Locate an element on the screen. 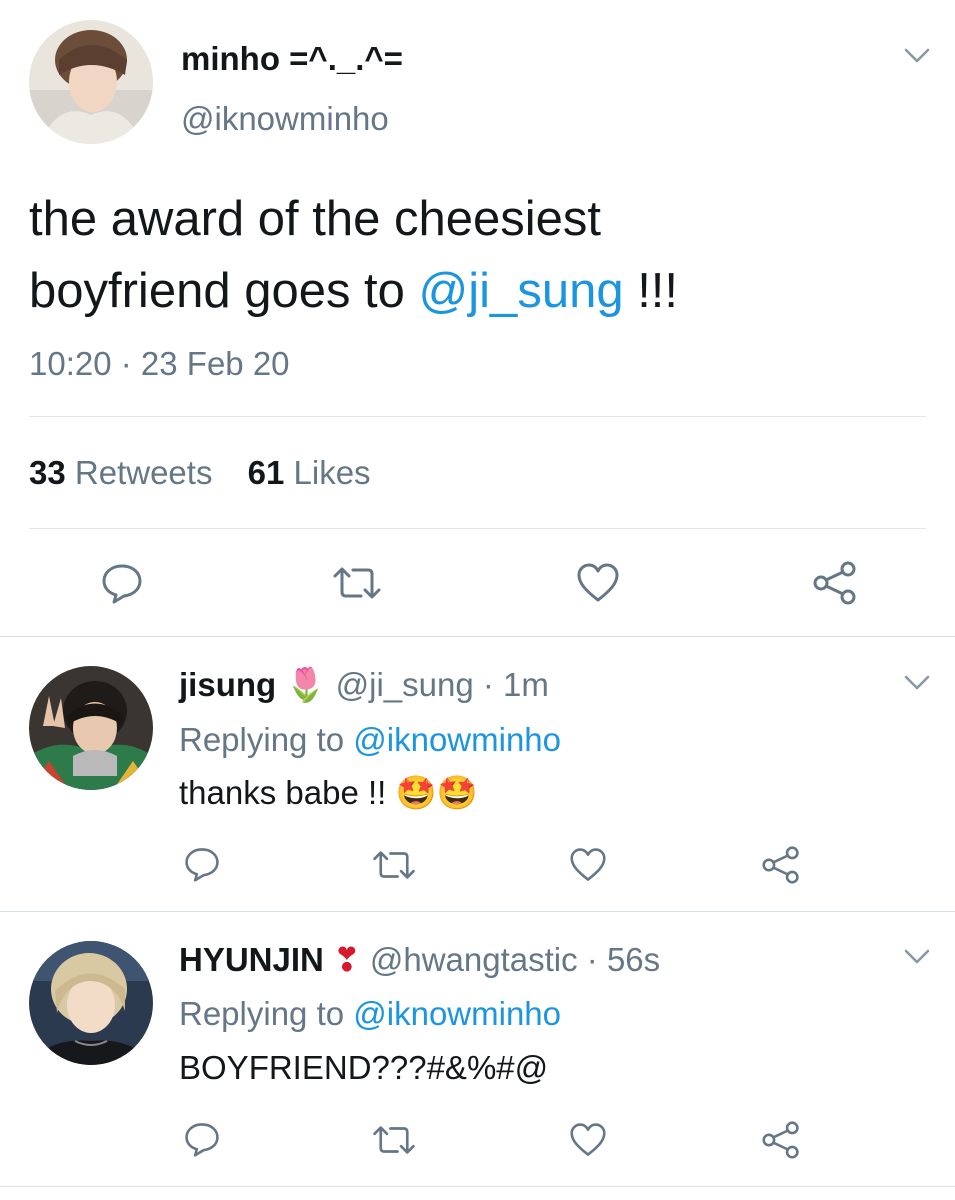 This screenshot has width=955, height=1200. likes-stat: 61 Likes is located at coordinates (309, 472).